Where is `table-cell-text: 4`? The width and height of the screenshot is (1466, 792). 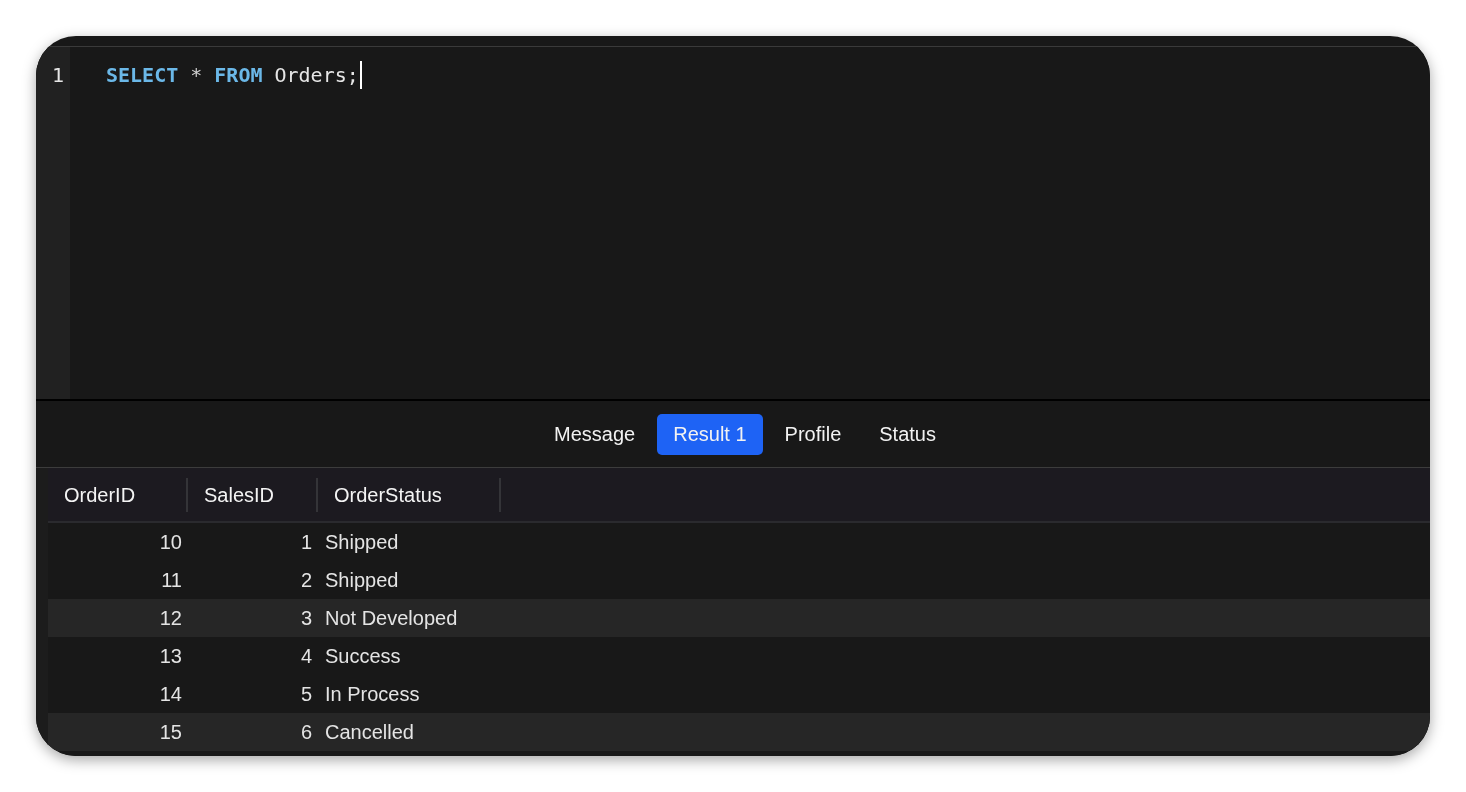
table-cell-text: 4 is located at coordinates (306, 656).